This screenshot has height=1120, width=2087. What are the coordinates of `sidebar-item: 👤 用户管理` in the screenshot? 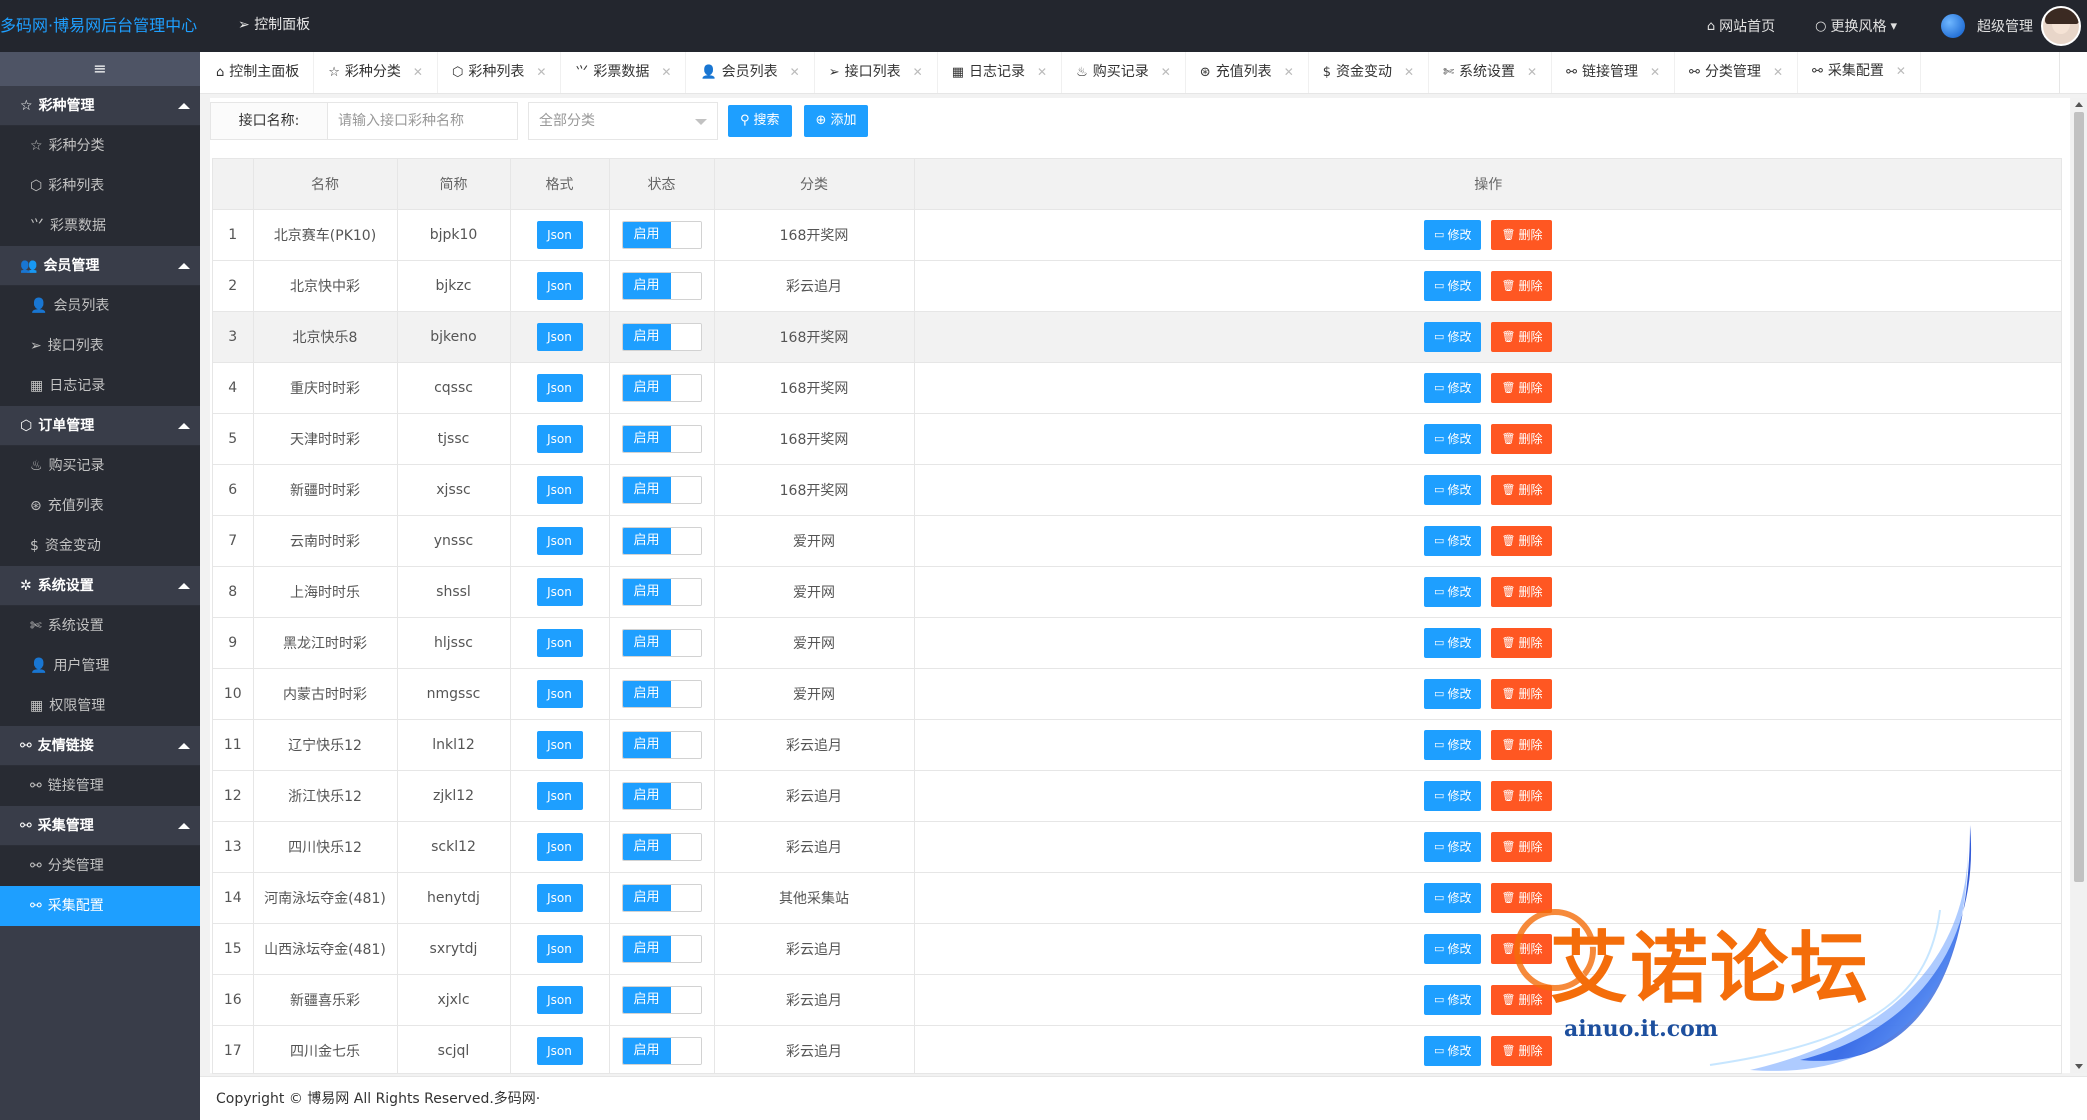 It's located at (100, 666).